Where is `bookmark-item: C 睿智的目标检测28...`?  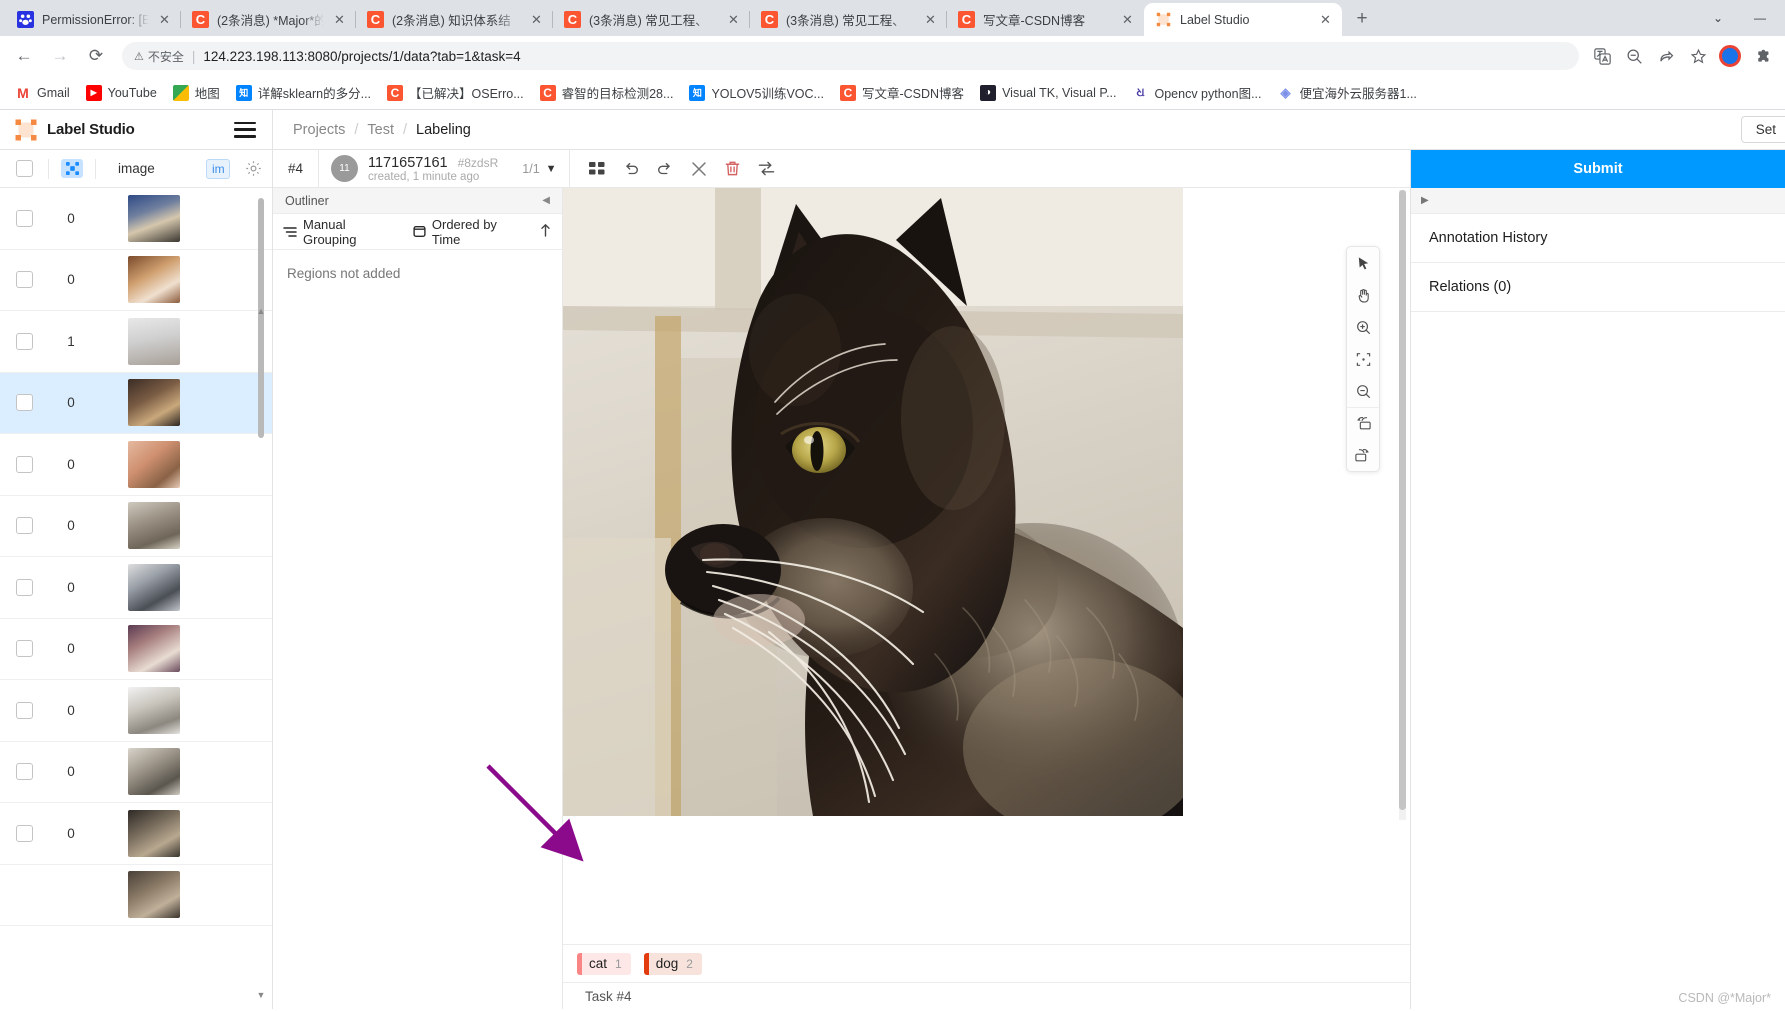
bookmark-item: C 睿智的目标检测28... is located at coordinates (607, 92).